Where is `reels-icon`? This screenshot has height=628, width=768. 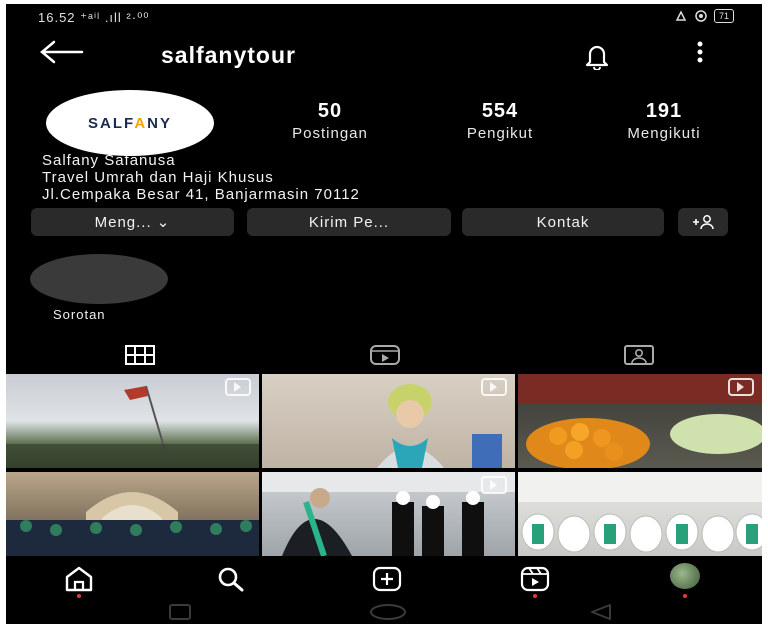
reels-icon is located at coordinates (385, 355).